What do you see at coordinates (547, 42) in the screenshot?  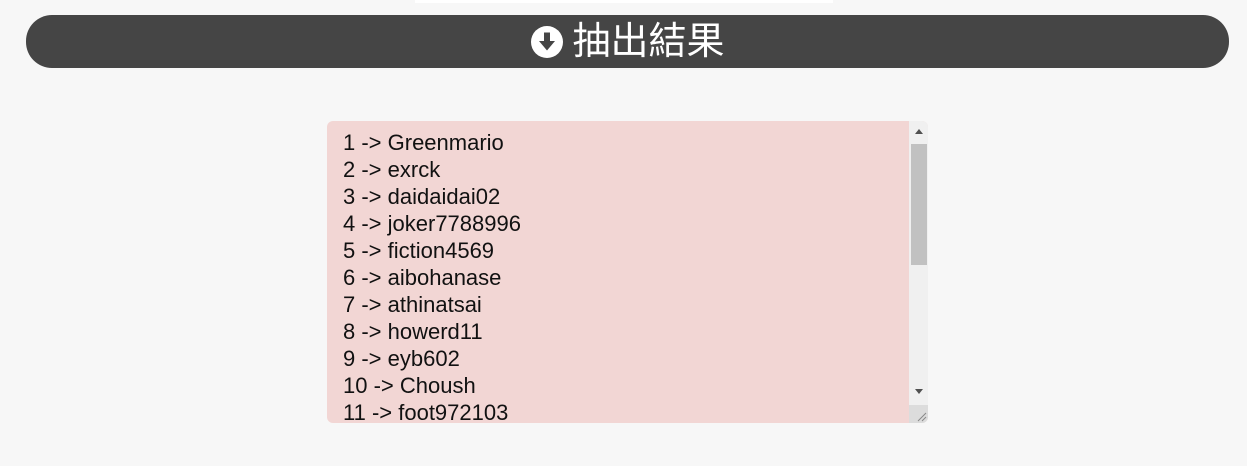 I see `circle-arrow-down-icon` at bounding box center [547, 42].